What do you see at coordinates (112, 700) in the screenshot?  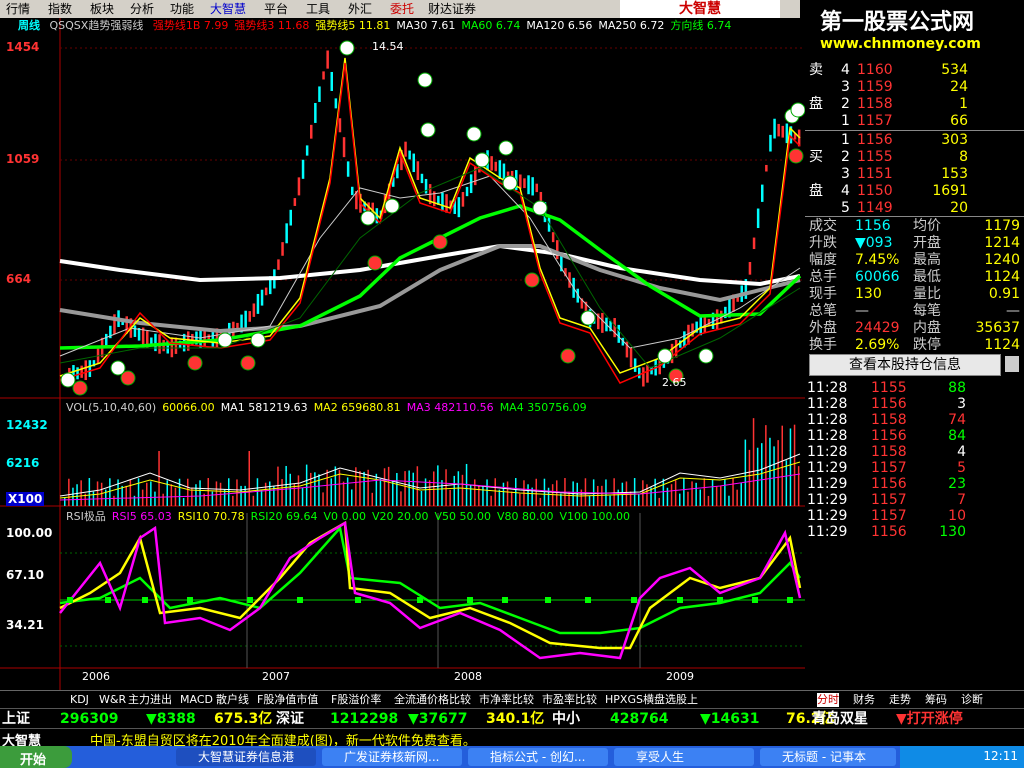 I see `indicator-tab: W&R` at bounding box center [112, 700].